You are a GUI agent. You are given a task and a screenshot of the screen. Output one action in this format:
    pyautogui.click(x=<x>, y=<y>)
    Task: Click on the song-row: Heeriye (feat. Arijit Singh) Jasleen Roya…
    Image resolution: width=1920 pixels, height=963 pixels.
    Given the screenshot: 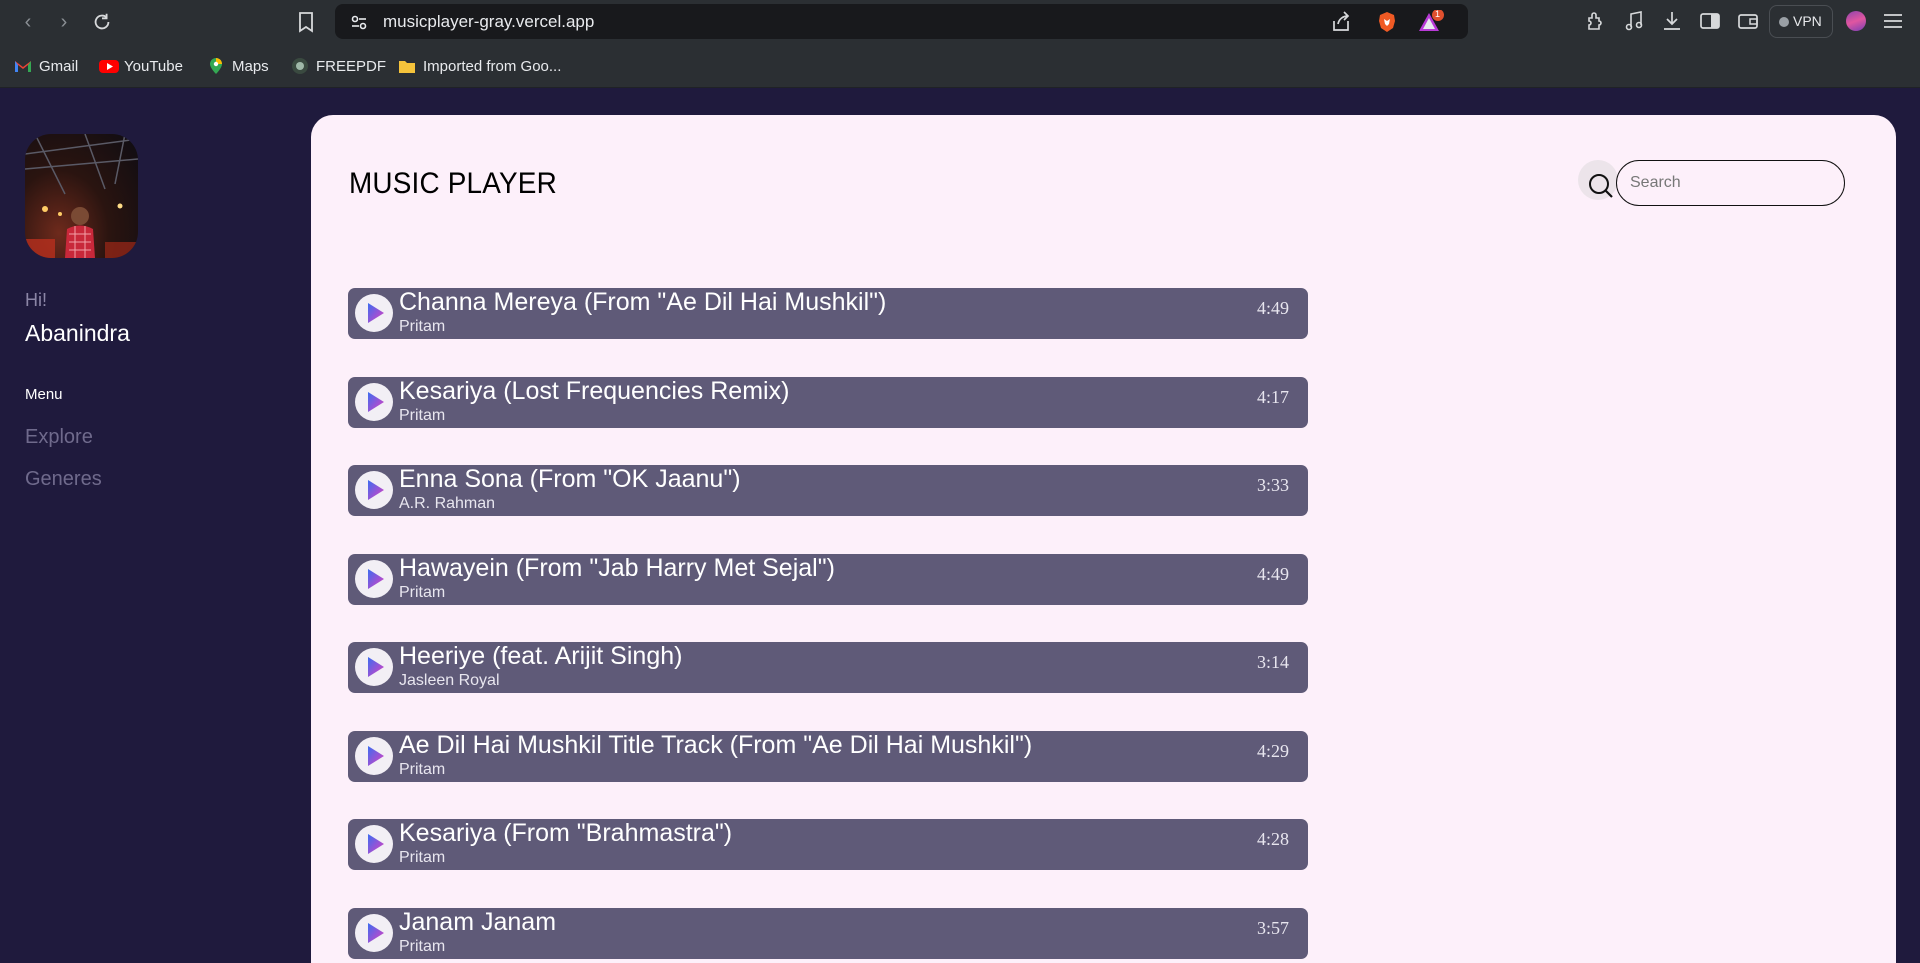 What is the action you would take?
    pyautogui.click(x=828, y=667)
    